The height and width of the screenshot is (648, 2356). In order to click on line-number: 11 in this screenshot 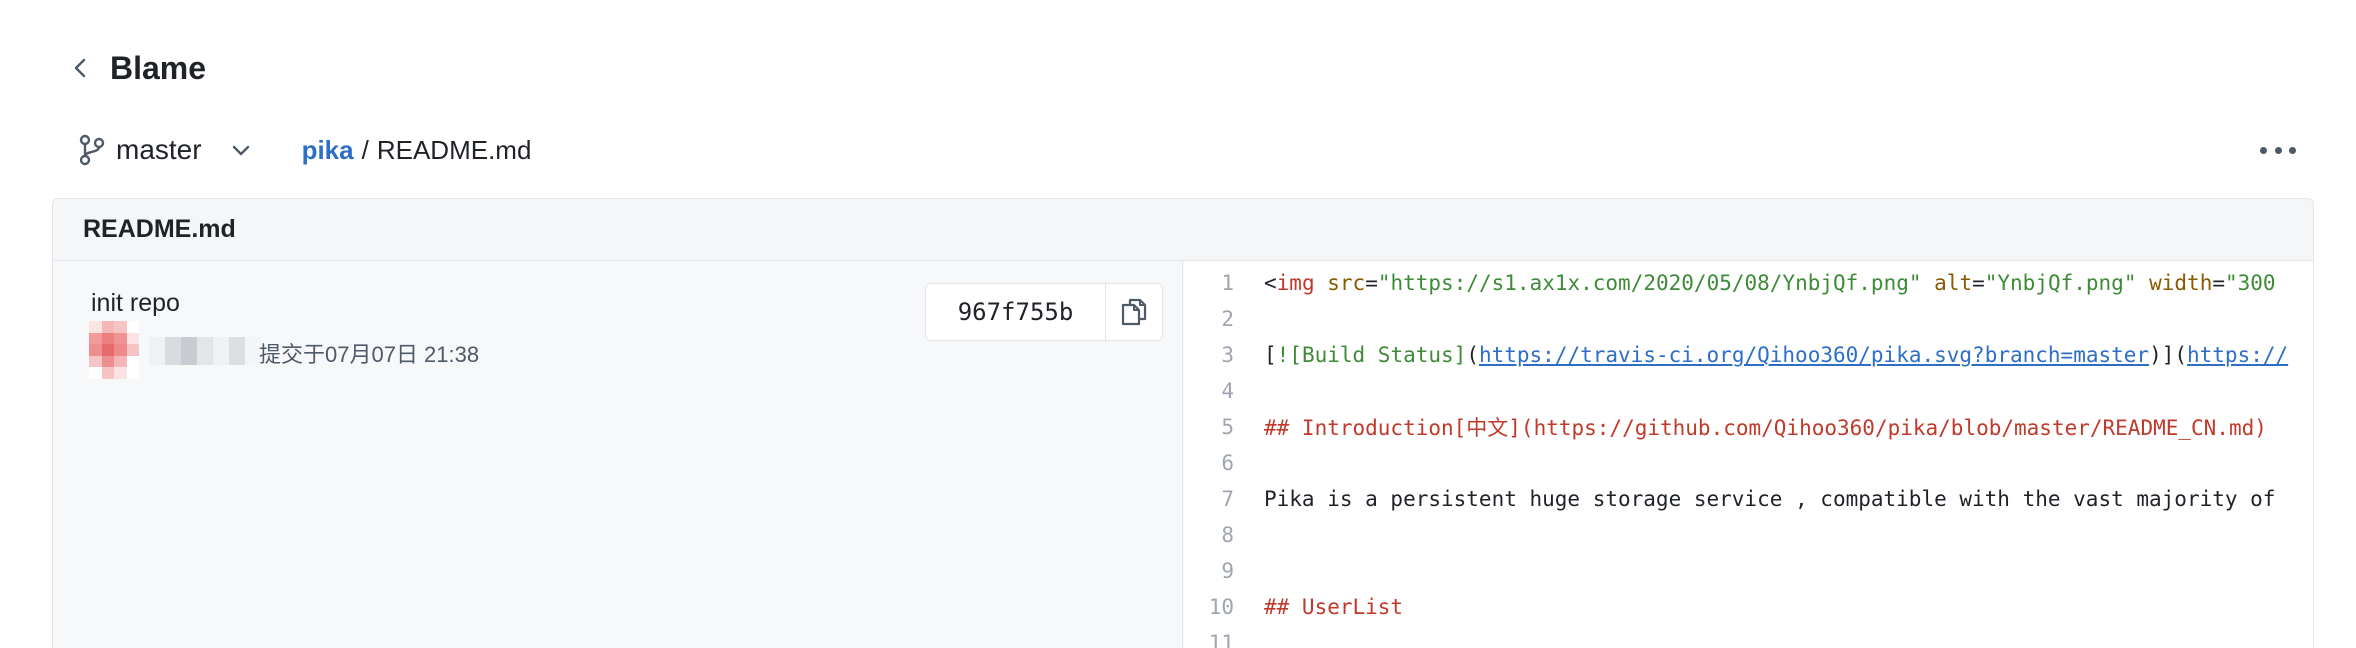, I will do `click(1221, 639)`.